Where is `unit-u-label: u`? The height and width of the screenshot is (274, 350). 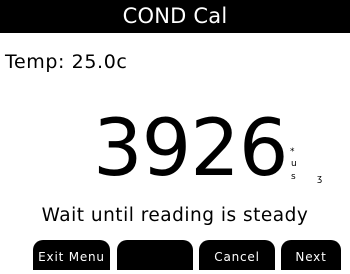
unit-u-label: u is located at coordinates (294, 164).